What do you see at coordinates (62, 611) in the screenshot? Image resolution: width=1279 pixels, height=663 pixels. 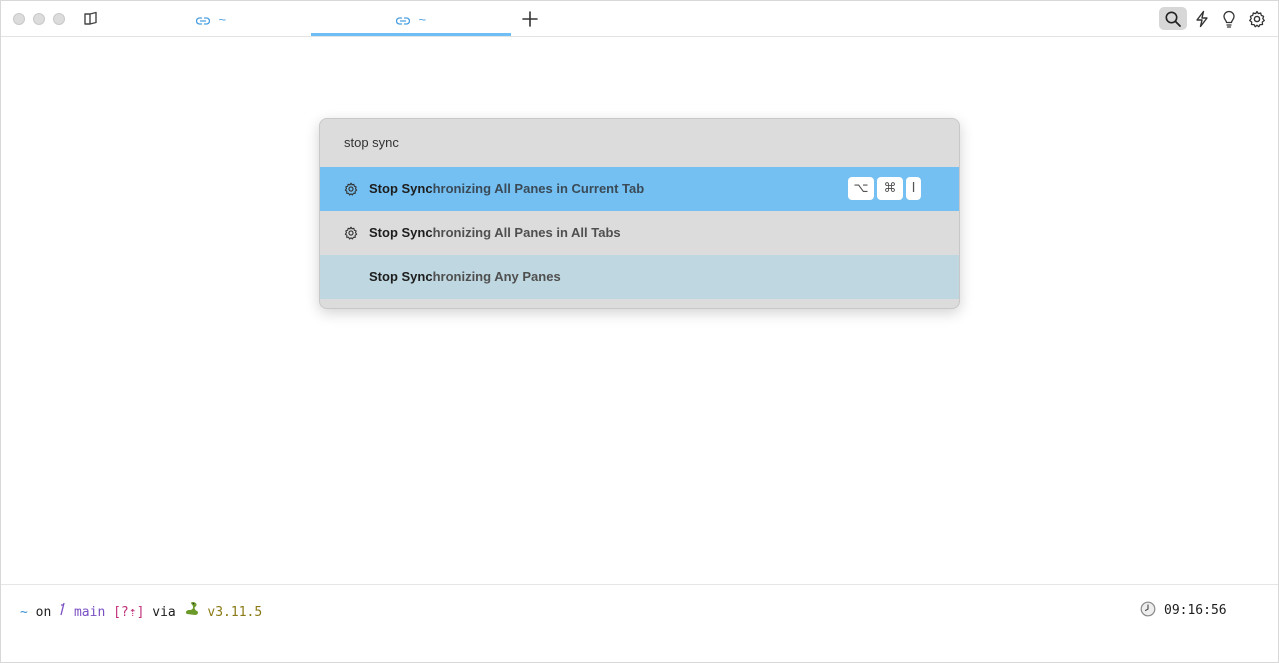 I see `git-branch-icon` at bounding box center [62, 611].